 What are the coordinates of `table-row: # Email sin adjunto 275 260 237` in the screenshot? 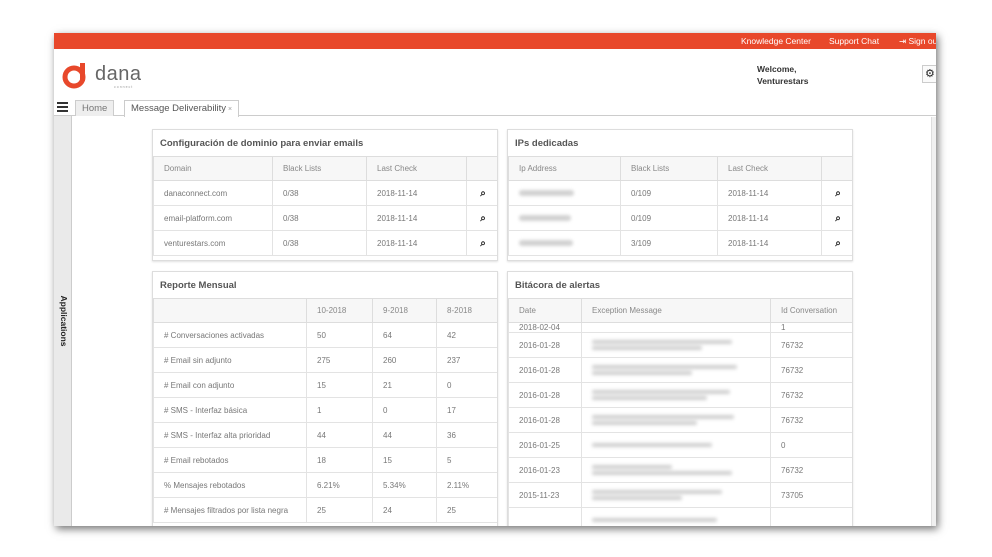 It's located at (325, 360).